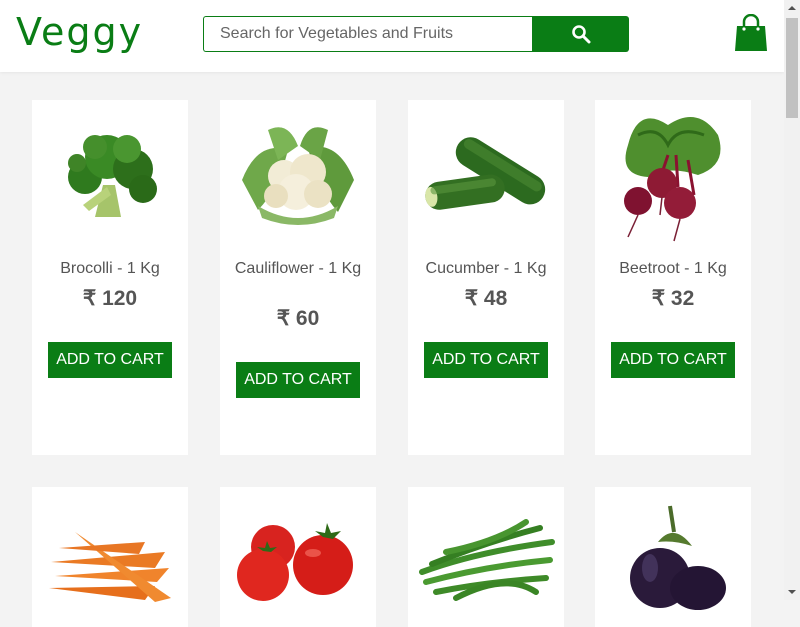 This screenshot has height=627, width=800. I want to click on header: Veggy, so click(392, 36).